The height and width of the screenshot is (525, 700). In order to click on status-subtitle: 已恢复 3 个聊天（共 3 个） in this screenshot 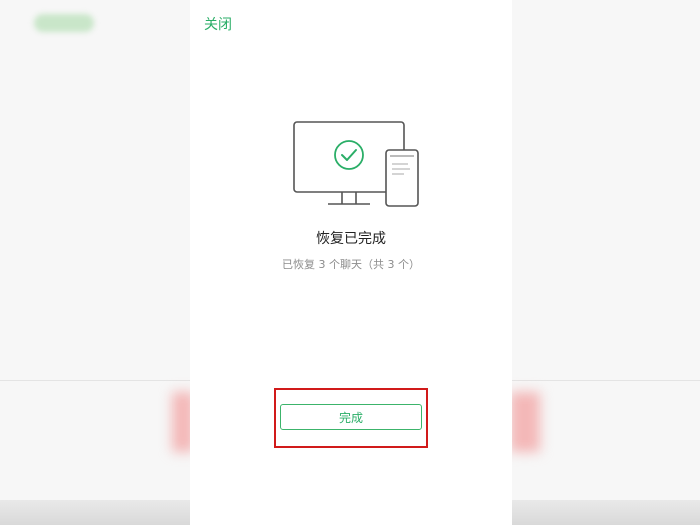, I will do `click(351, 264)`.